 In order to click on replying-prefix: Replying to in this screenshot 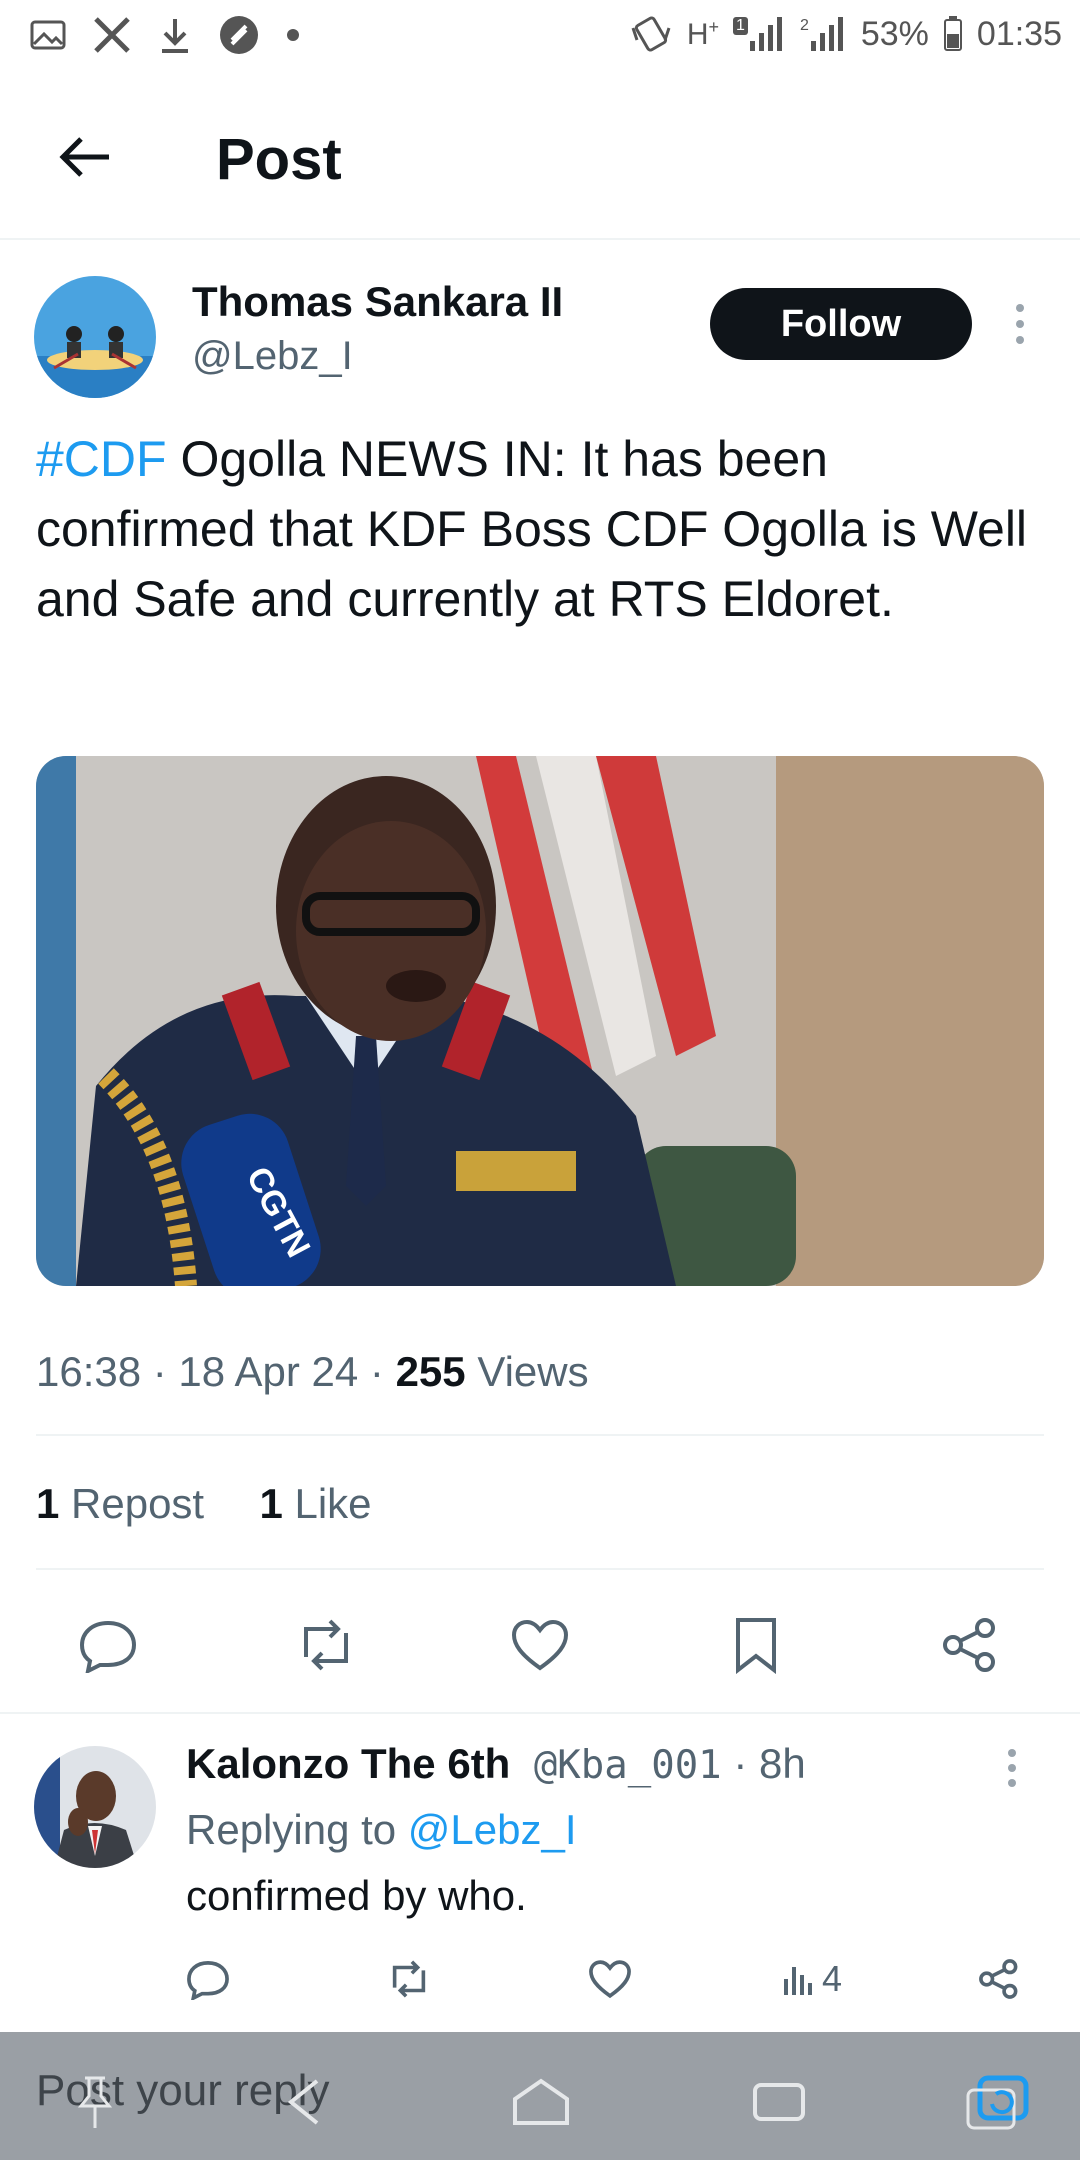, I will do `click(297, 1829)`.